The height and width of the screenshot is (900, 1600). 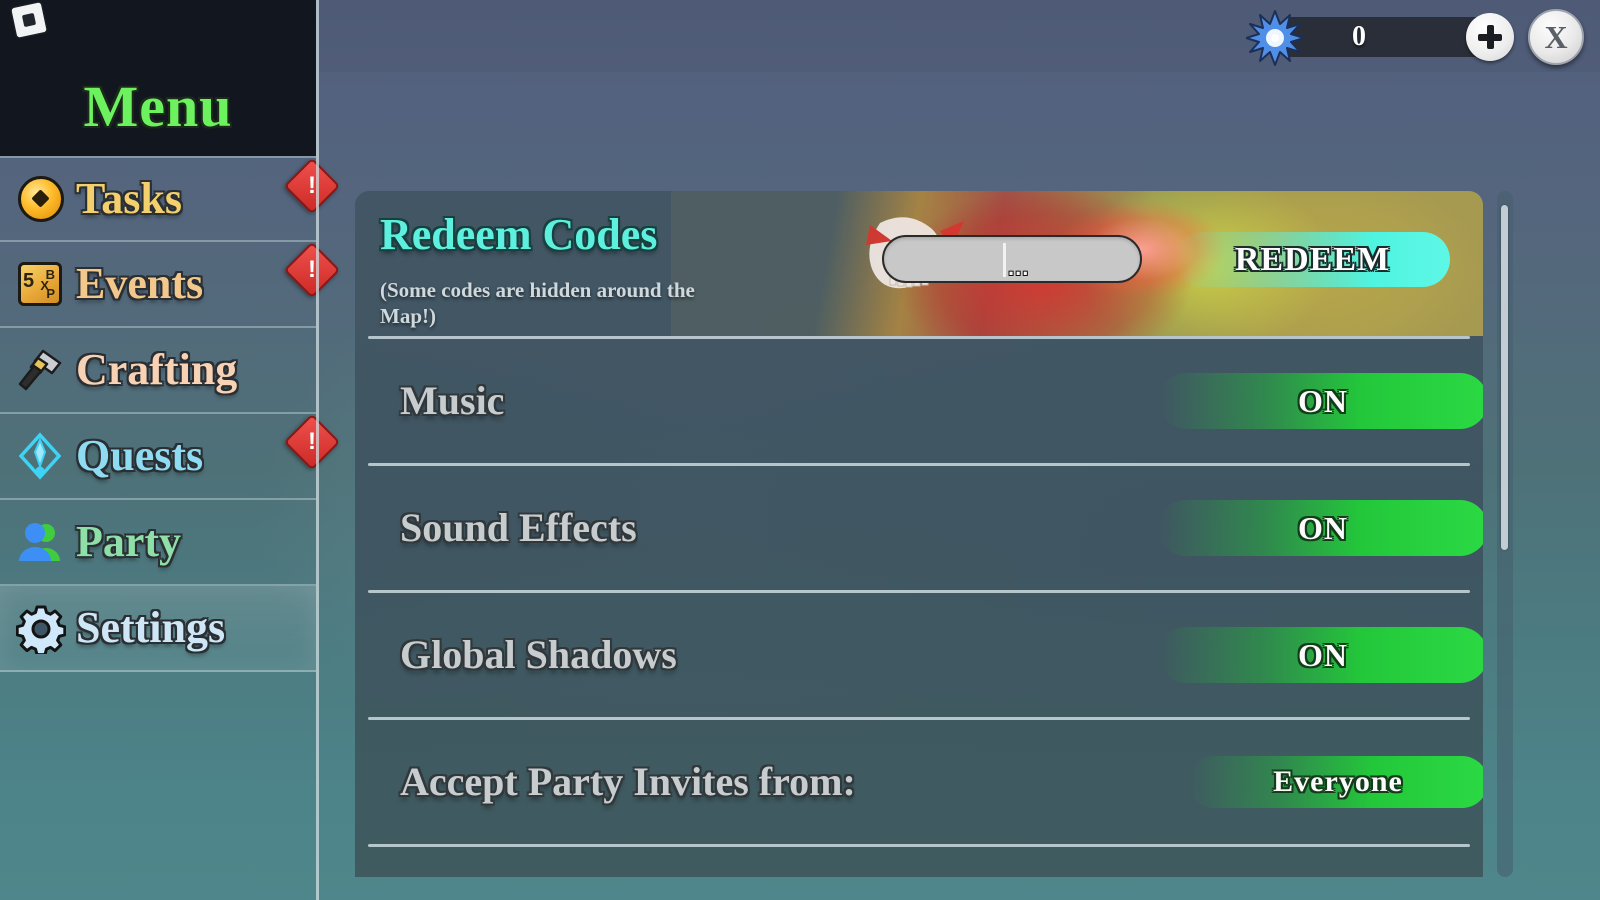 I want to click on redeem-title: Redeem Codes, so click(x=519, y=234).